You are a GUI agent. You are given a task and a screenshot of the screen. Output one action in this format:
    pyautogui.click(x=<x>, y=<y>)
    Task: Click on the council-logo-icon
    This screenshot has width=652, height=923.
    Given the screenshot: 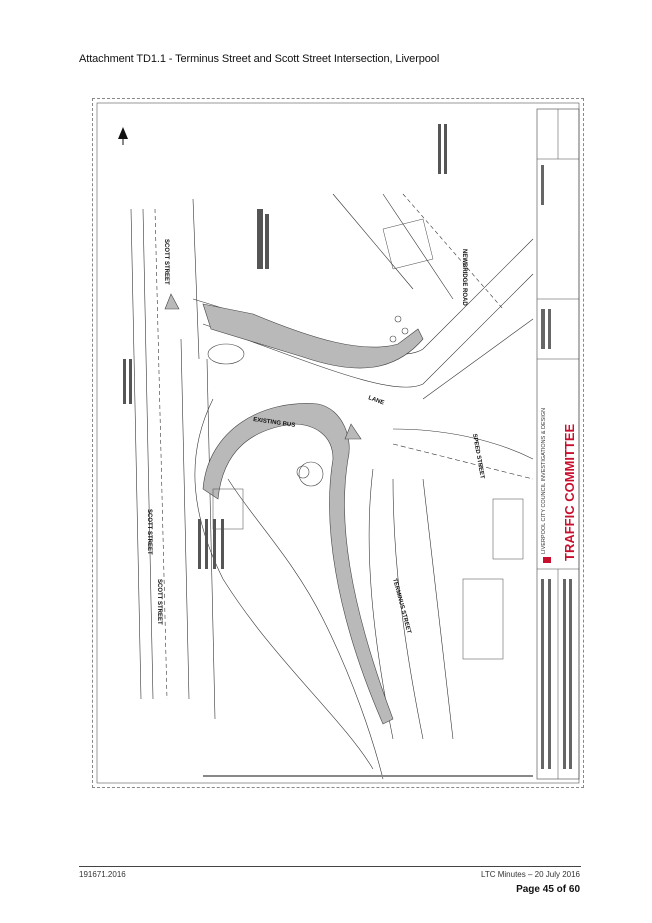 What is the action you would take?
    pyautogui.click(x=547, y=560)
    